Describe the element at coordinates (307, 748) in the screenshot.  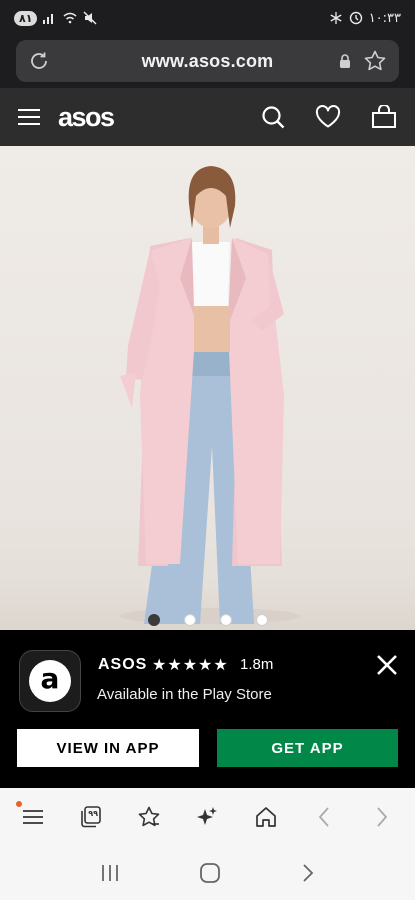
I see `get-app-button: GET APP` at that location.